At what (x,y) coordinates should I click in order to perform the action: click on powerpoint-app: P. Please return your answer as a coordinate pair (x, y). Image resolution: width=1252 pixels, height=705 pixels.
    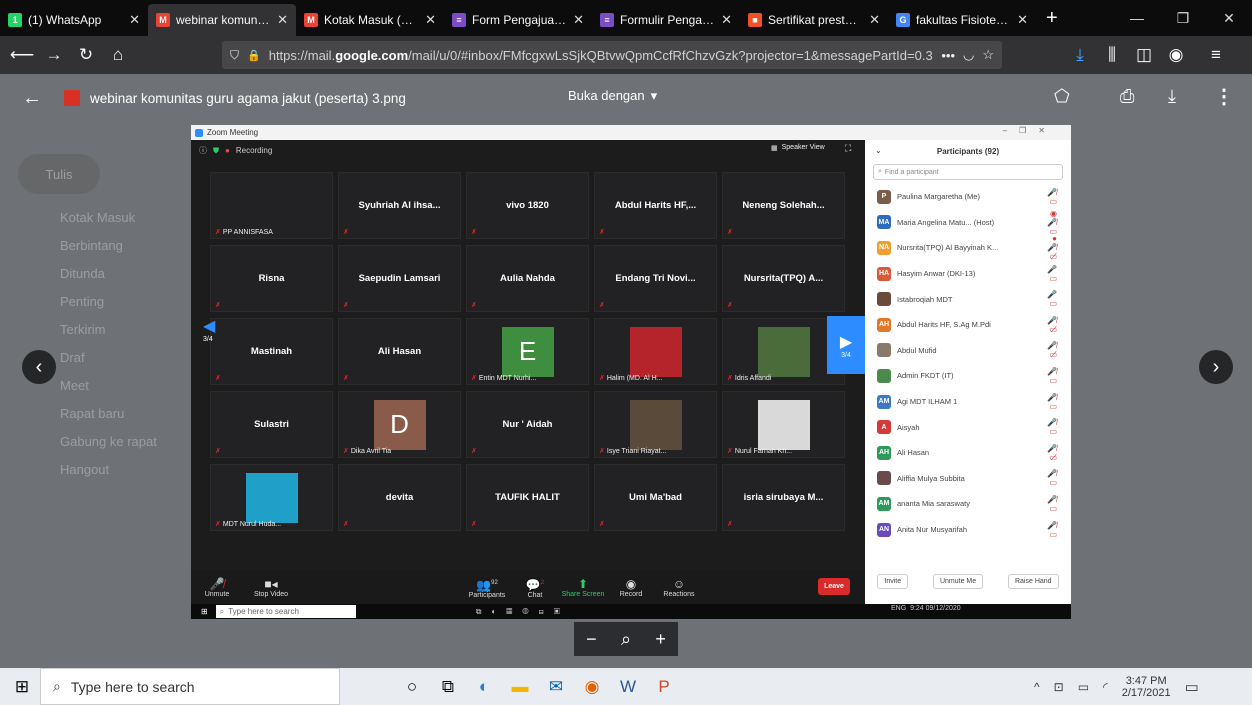
    Looking at the image, I should click on (664, 686).